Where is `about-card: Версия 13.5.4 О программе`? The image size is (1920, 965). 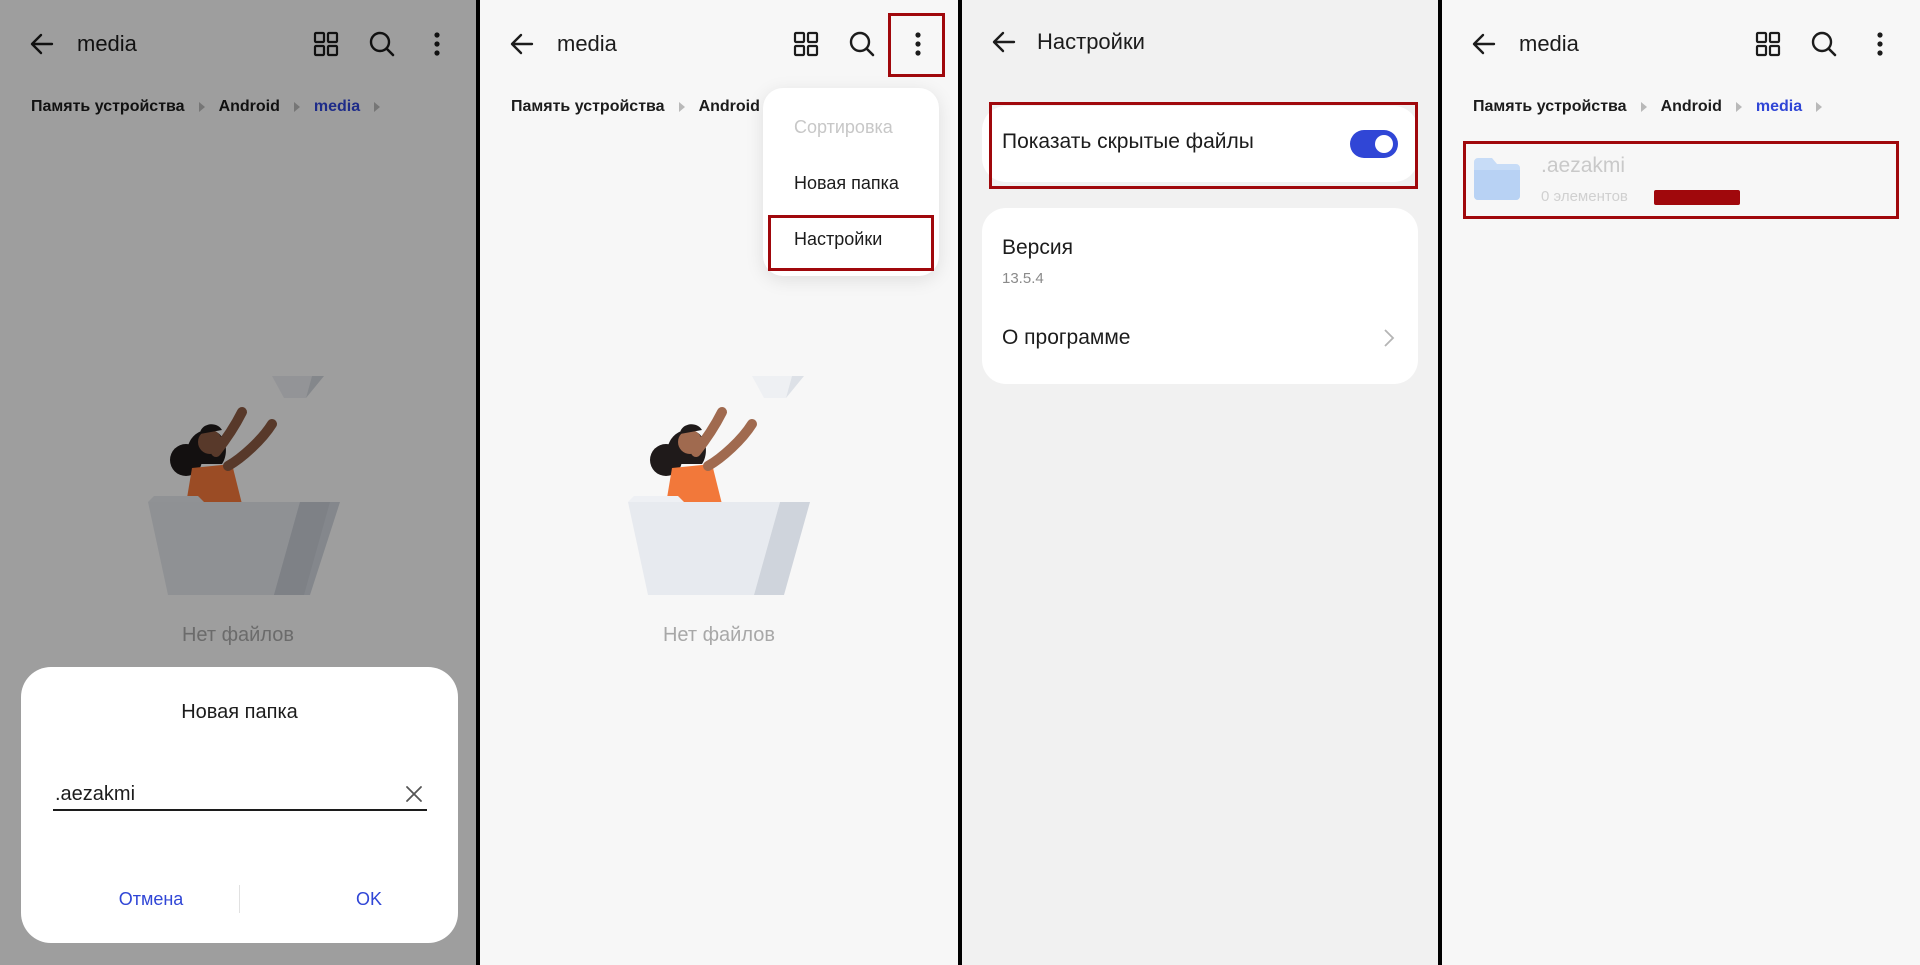
about-card: Версия 13.5.4 О программе is located at coordinates (1200, 296).